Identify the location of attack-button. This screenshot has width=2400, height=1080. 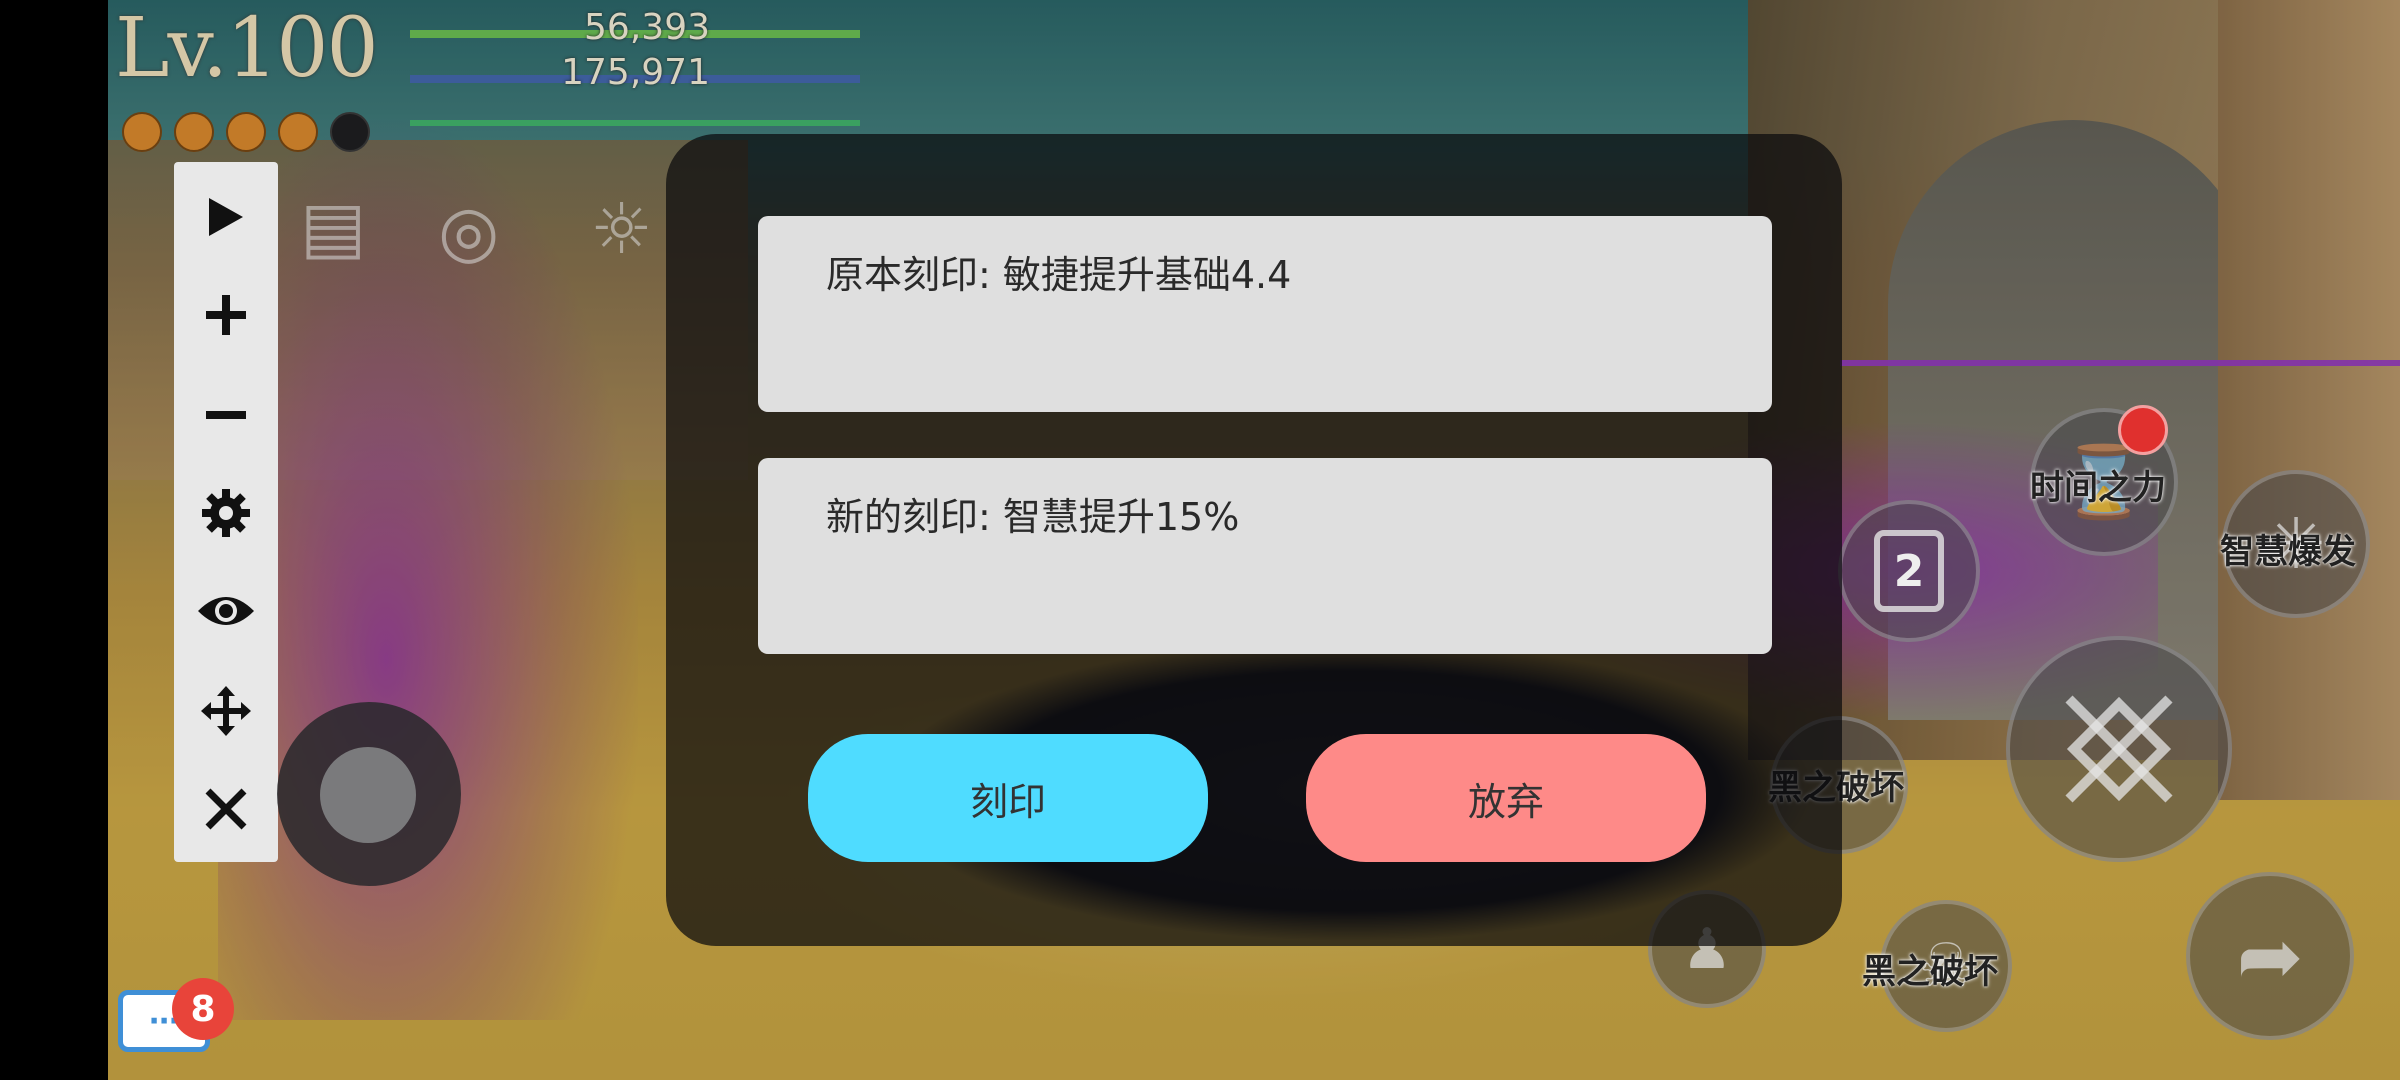
(2119, 749).